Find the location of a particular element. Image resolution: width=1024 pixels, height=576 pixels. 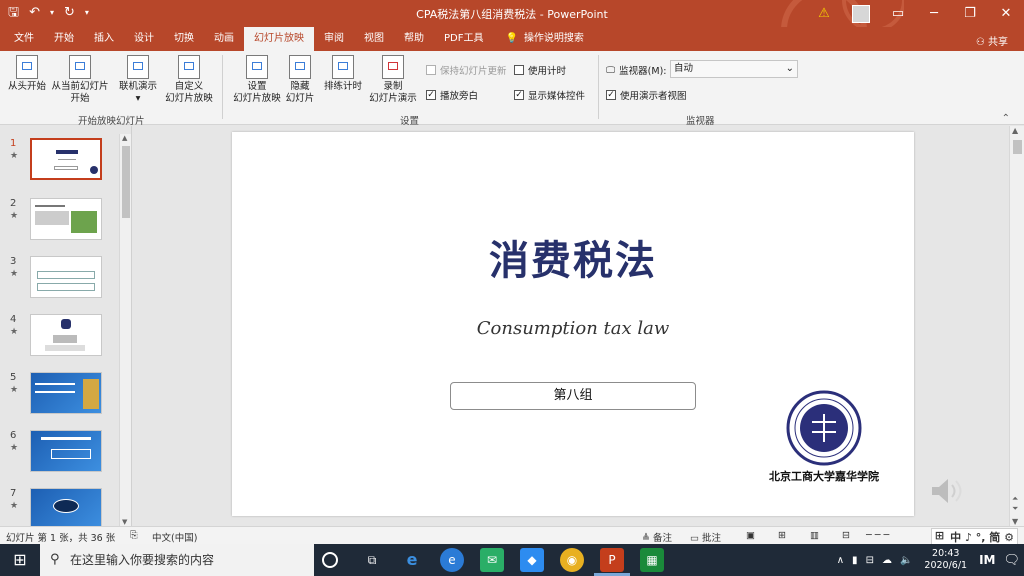

notification-icon: 🗨 is located at coordinates (1011, 560).